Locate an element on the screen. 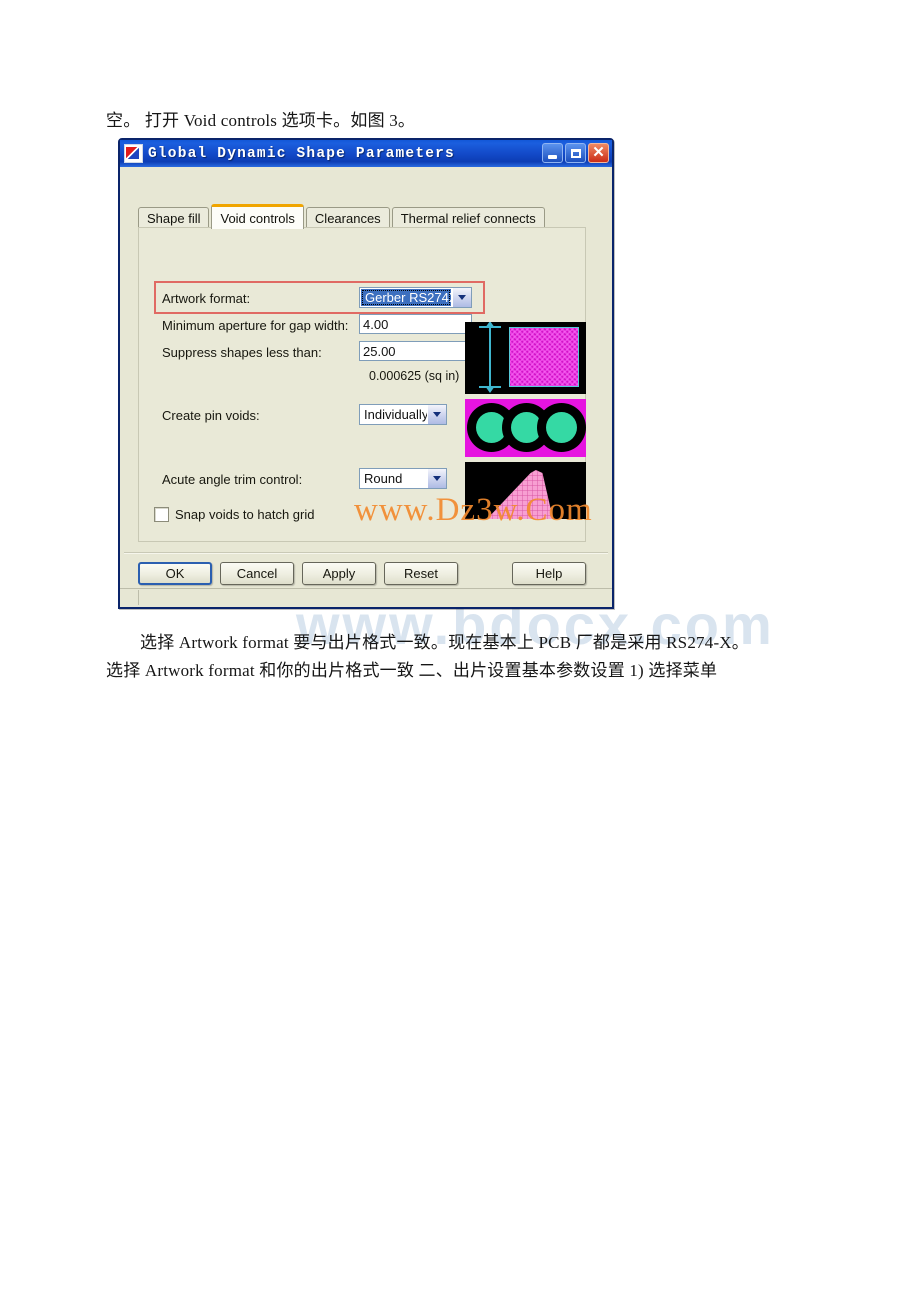 Image resolution: width=920 pixels, height=1302 pixels. minimum-aperture-label: Minimum aperture for gap width: is located at coordinates (255, 325).